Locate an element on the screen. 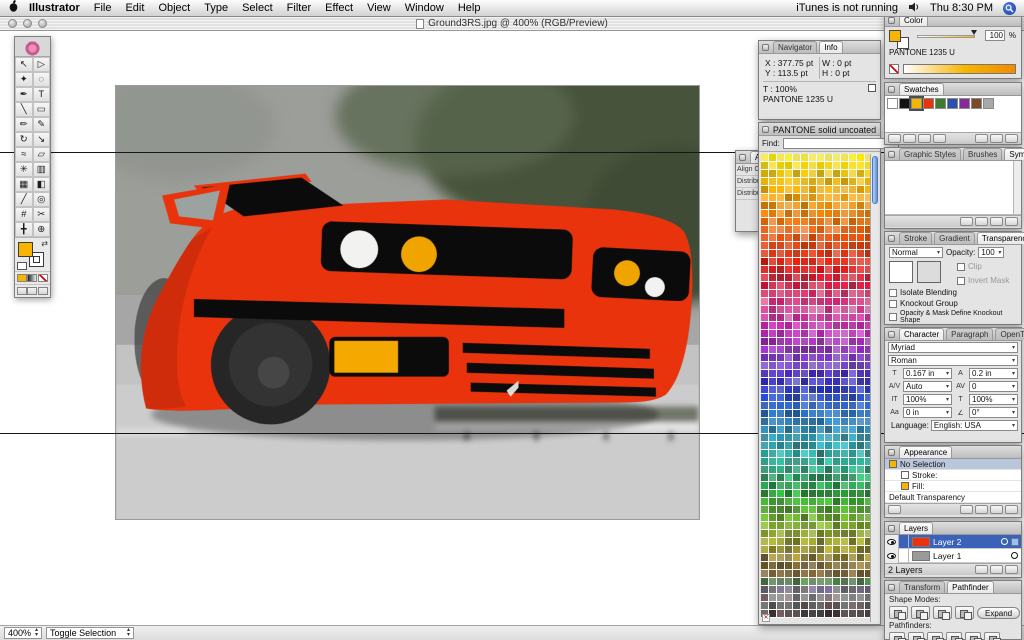 The image size is (1024, 640). palette-close-button is located at coordinates (891, 20).